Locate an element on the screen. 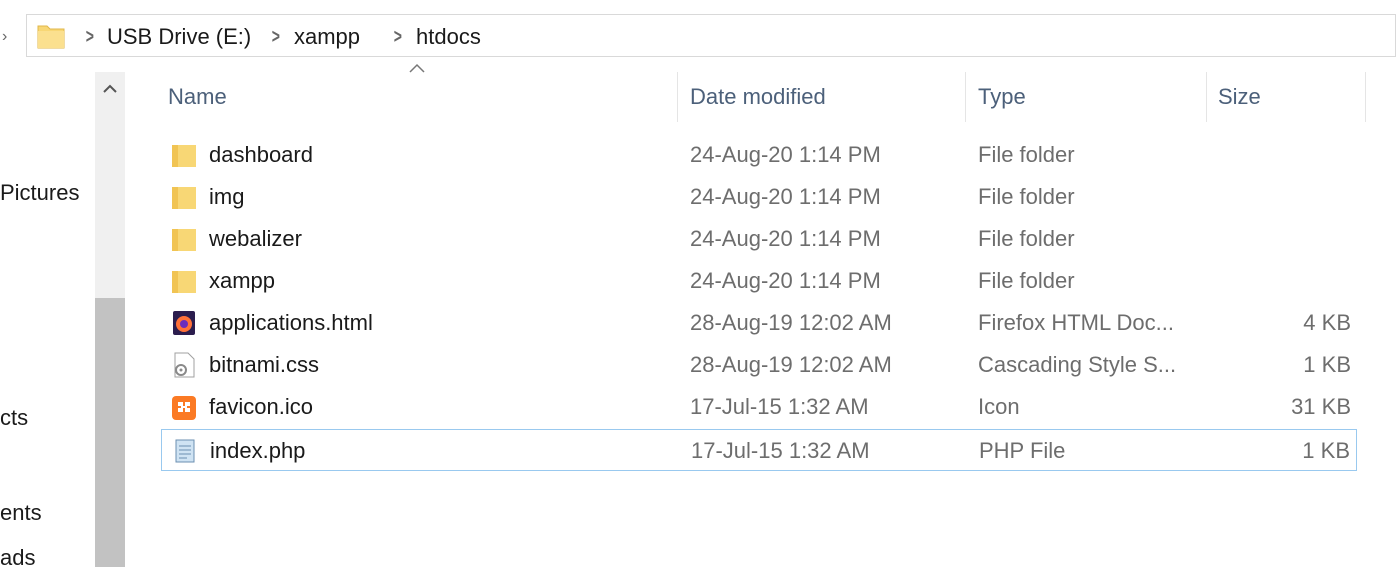 The image size is (1400, 571). file-type: PHP File is located at coordinates (1022, 450).